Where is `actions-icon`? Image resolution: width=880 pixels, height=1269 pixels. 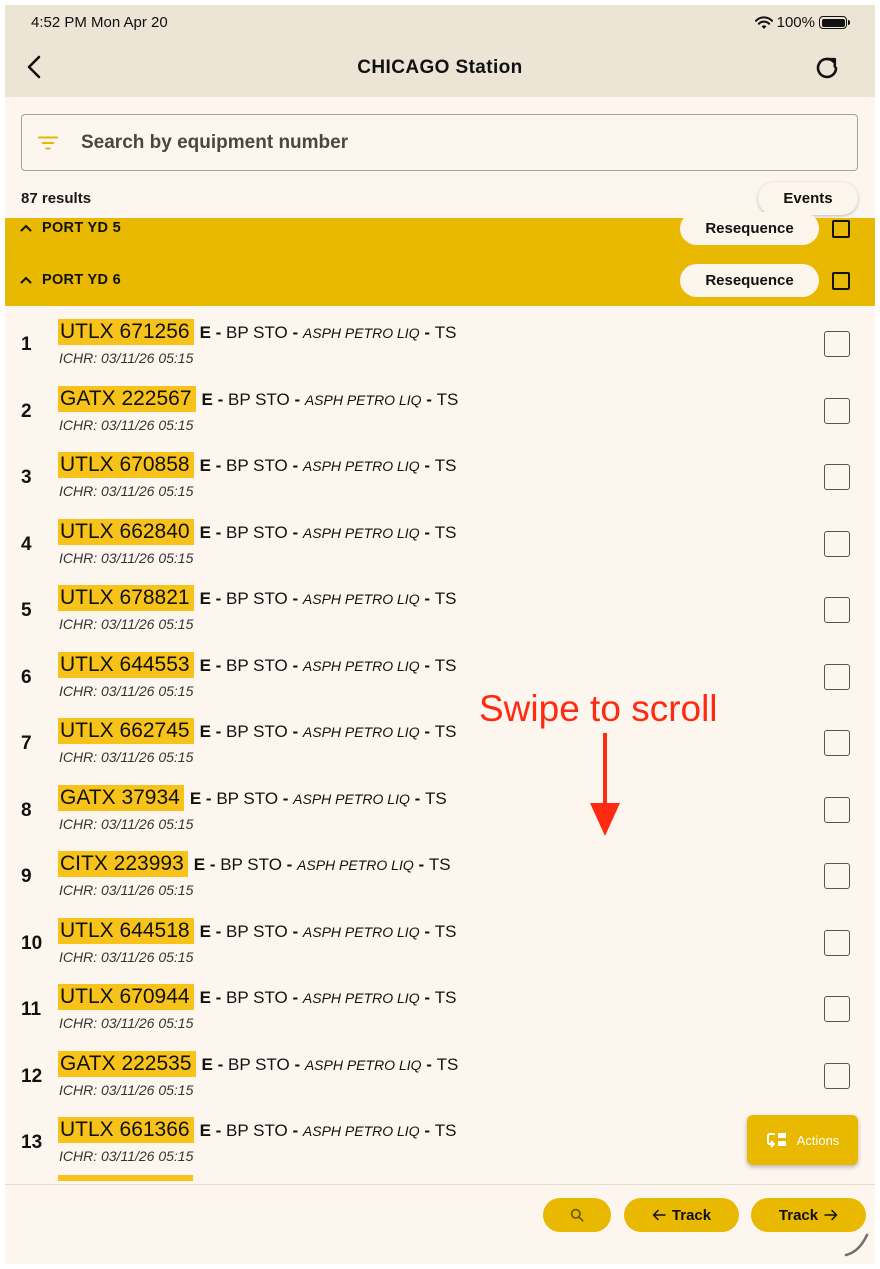 actions-icon is located at coordinates (776, 1140).